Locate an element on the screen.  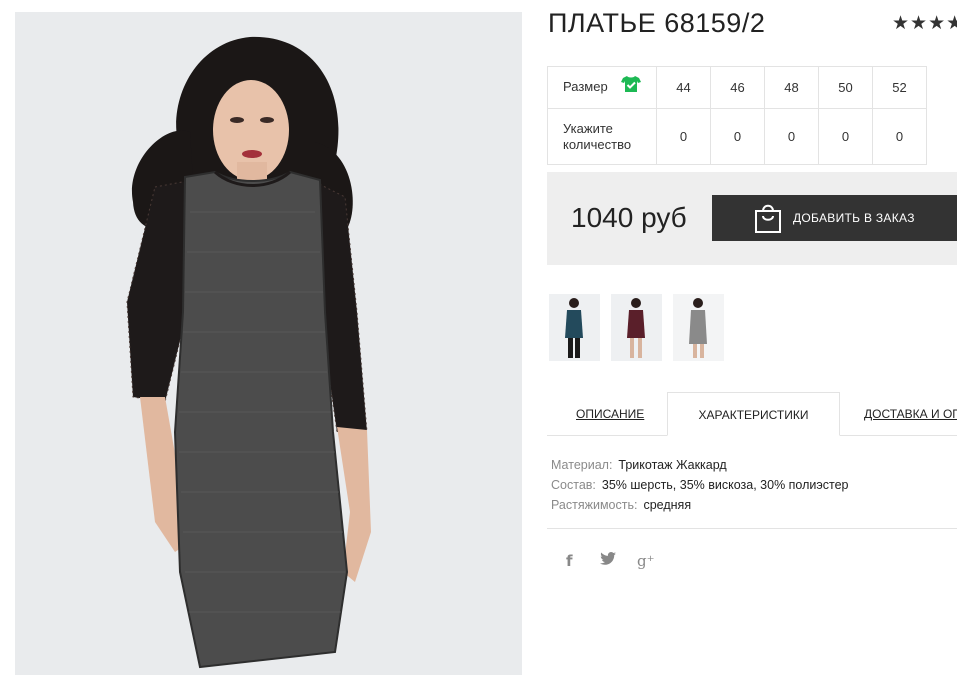
quantity-row: Укажите количество 0 0 0 0 0 is located at coordinates (737, 136).